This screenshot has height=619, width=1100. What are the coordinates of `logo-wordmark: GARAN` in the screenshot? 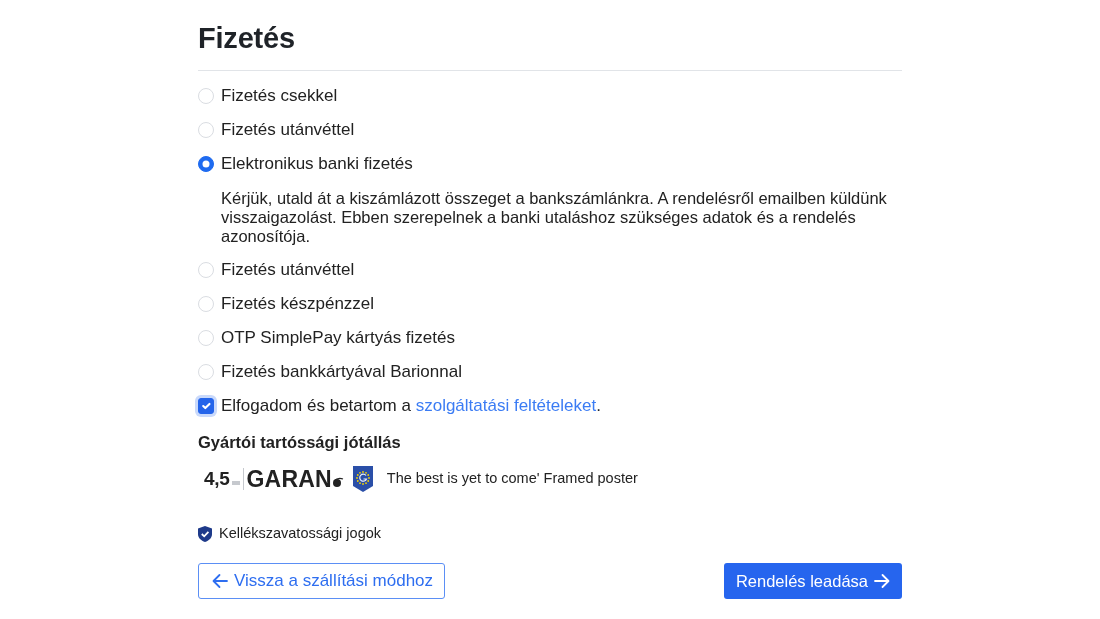 It's located at (289, 479).